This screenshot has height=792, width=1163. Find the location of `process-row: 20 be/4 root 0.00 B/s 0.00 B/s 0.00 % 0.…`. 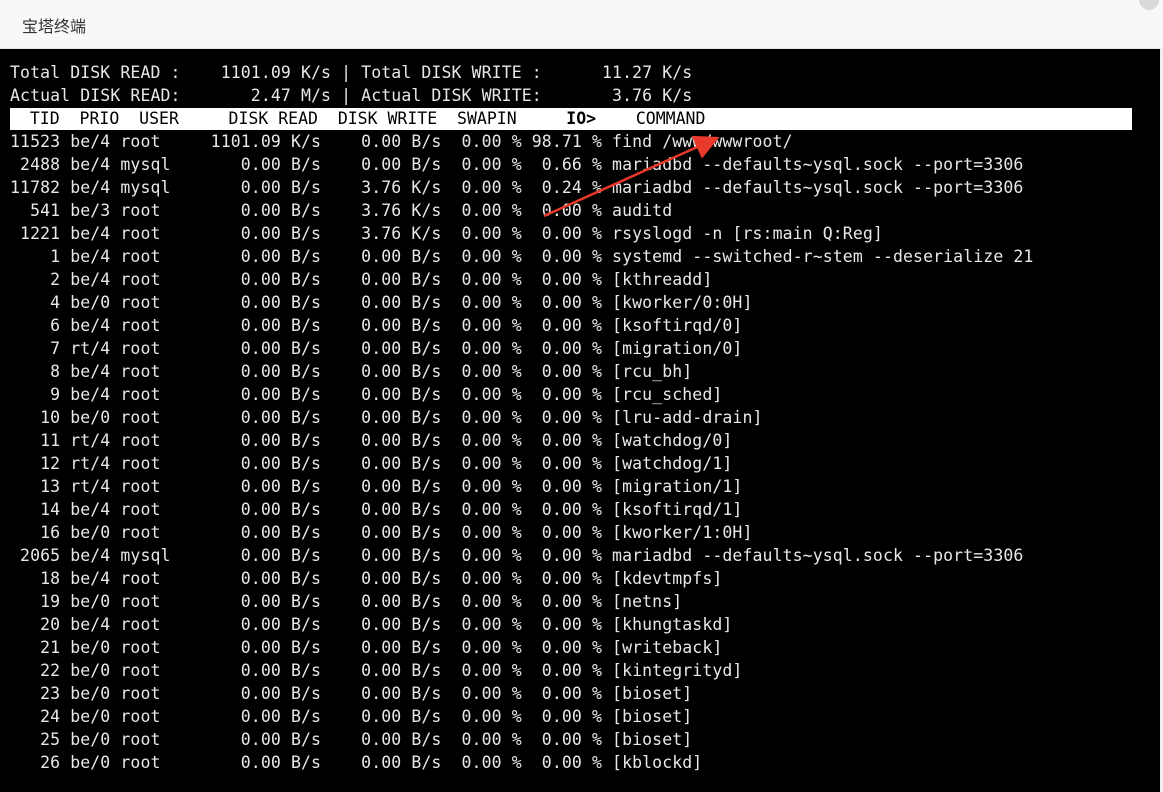

process-row: 20 be/4 root 0.00 B/s 0.00 B/s 0.00 % 0.… is located at coordinates (371, 624).